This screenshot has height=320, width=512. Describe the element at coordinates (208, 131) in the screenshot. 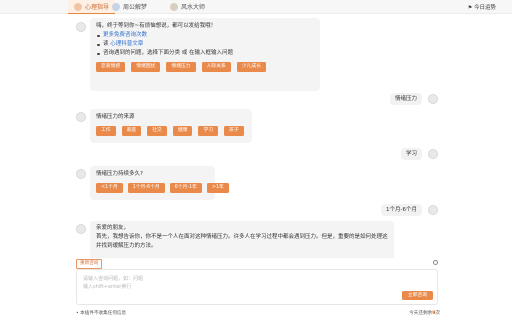

I see `chip-study: 学习` at that location.